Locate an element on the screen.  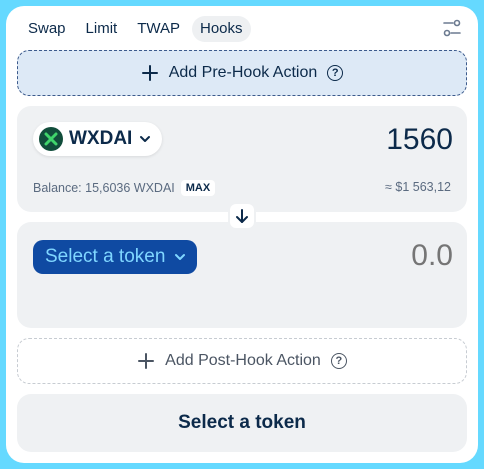
wxdai-logo-icon is located at coordinates (51, 139).